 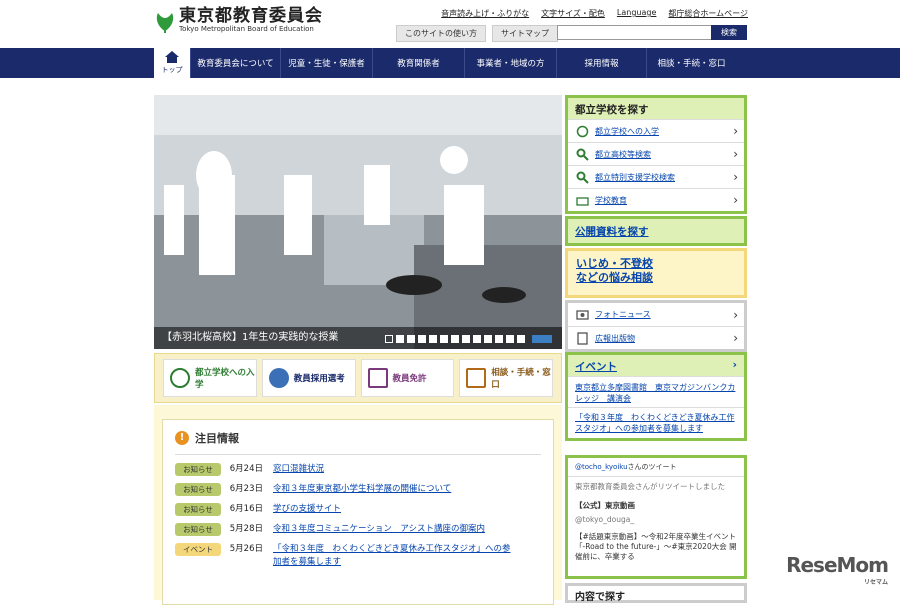 What do you see at coordinates (656, 422) in the screenshot?
I see `event-link: 「令和３年度 わくわくどきどき夏休み工作スタジオ」への参加者を募集します` at bounding box center [656, 422].